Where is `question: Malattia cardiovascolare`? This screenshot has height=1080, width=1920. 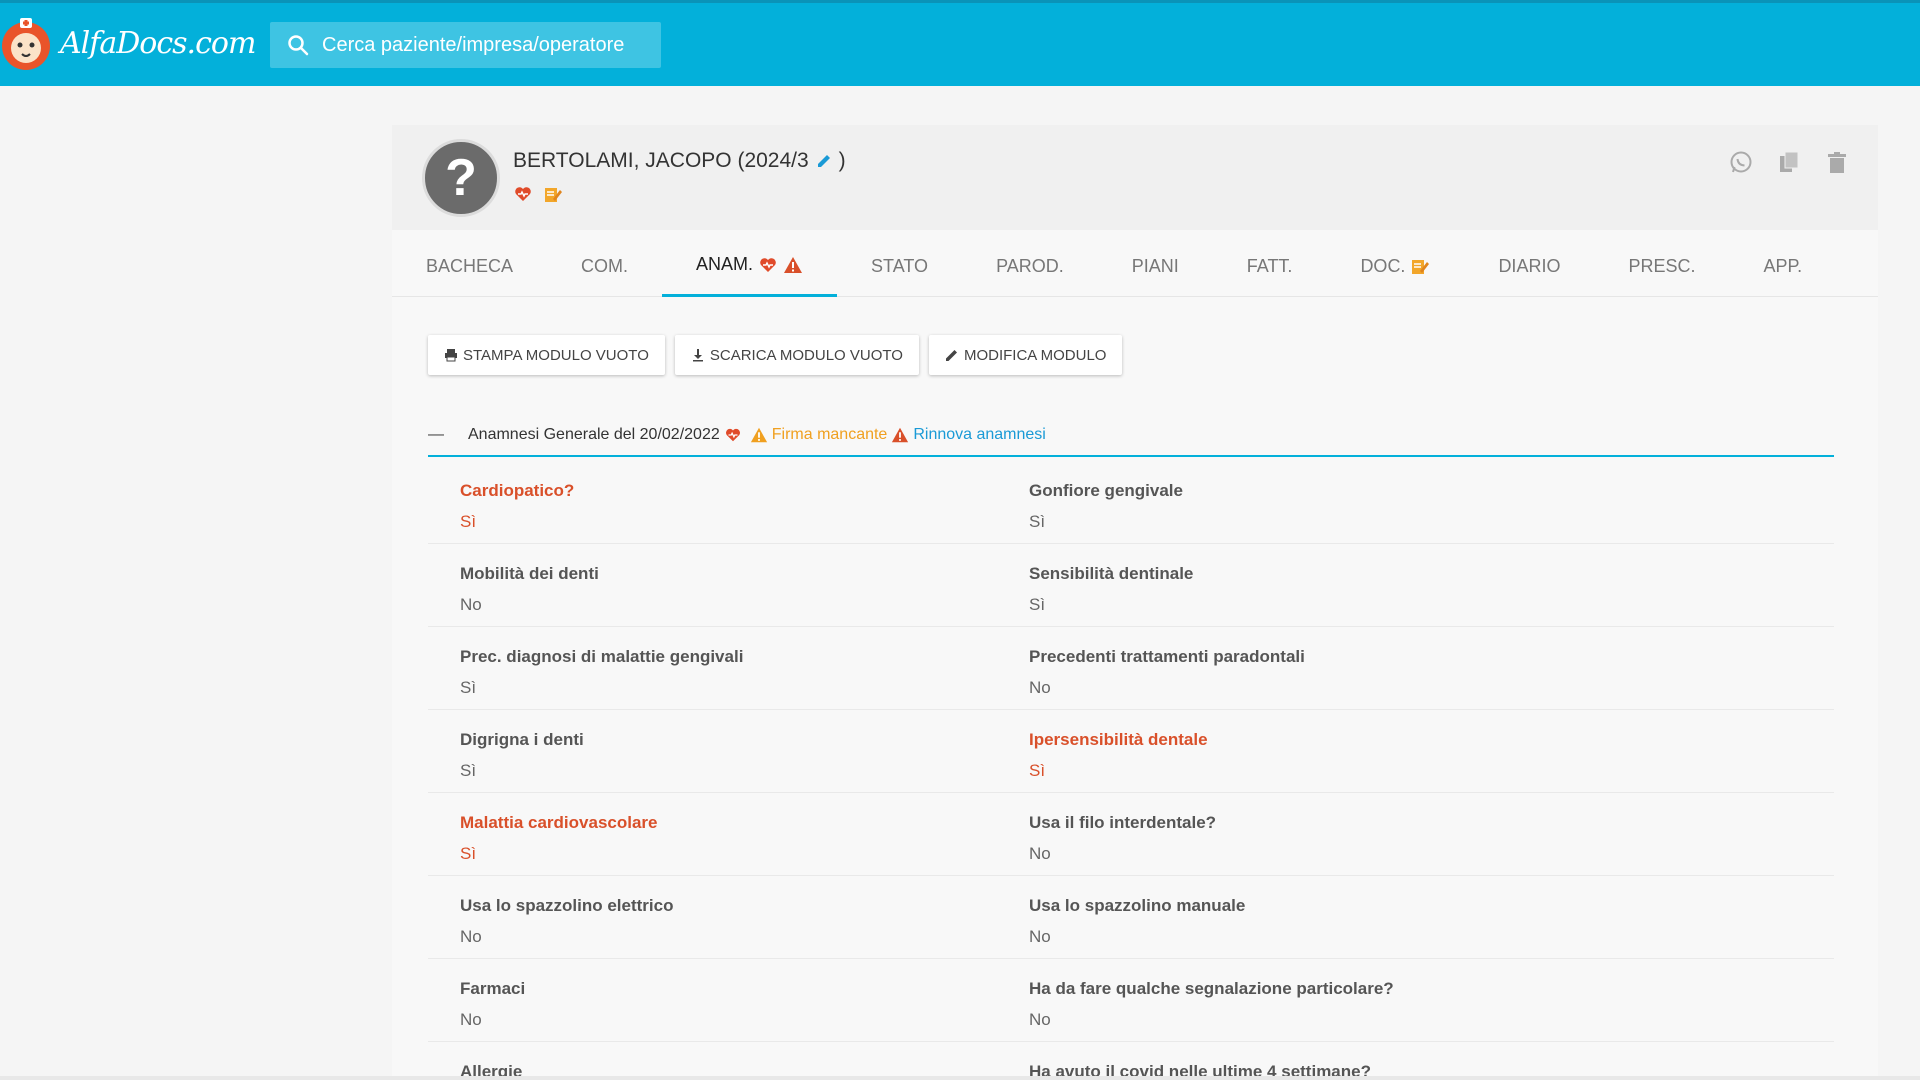
question: Malattia cardiovascolare is located at coordinates (559, 822).